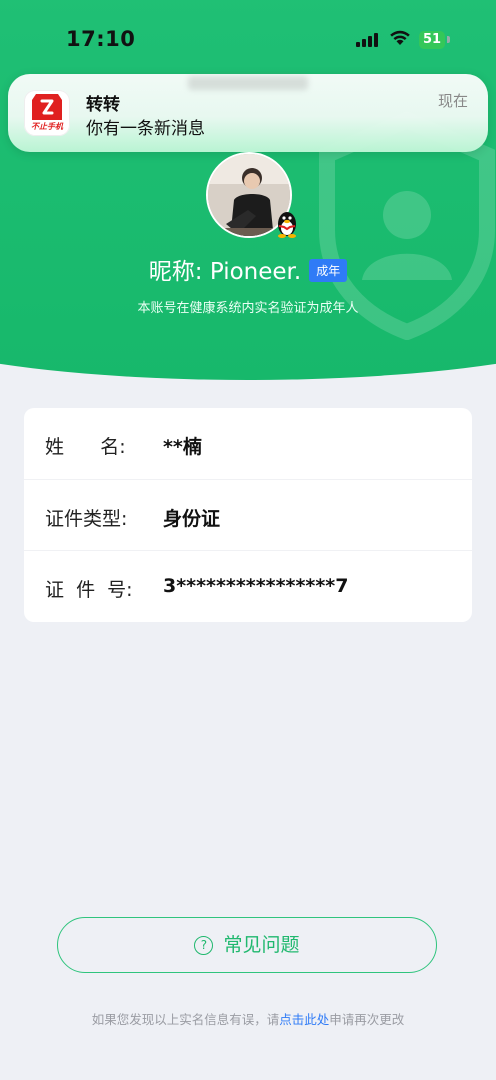 This screenshot has width=496, height=1080. What do you see at coordinates (248, 308) in the screenshot?
I see `verify-note: 本账号在健康系统内实名验证为成年人` at bounding box center [248, 308].